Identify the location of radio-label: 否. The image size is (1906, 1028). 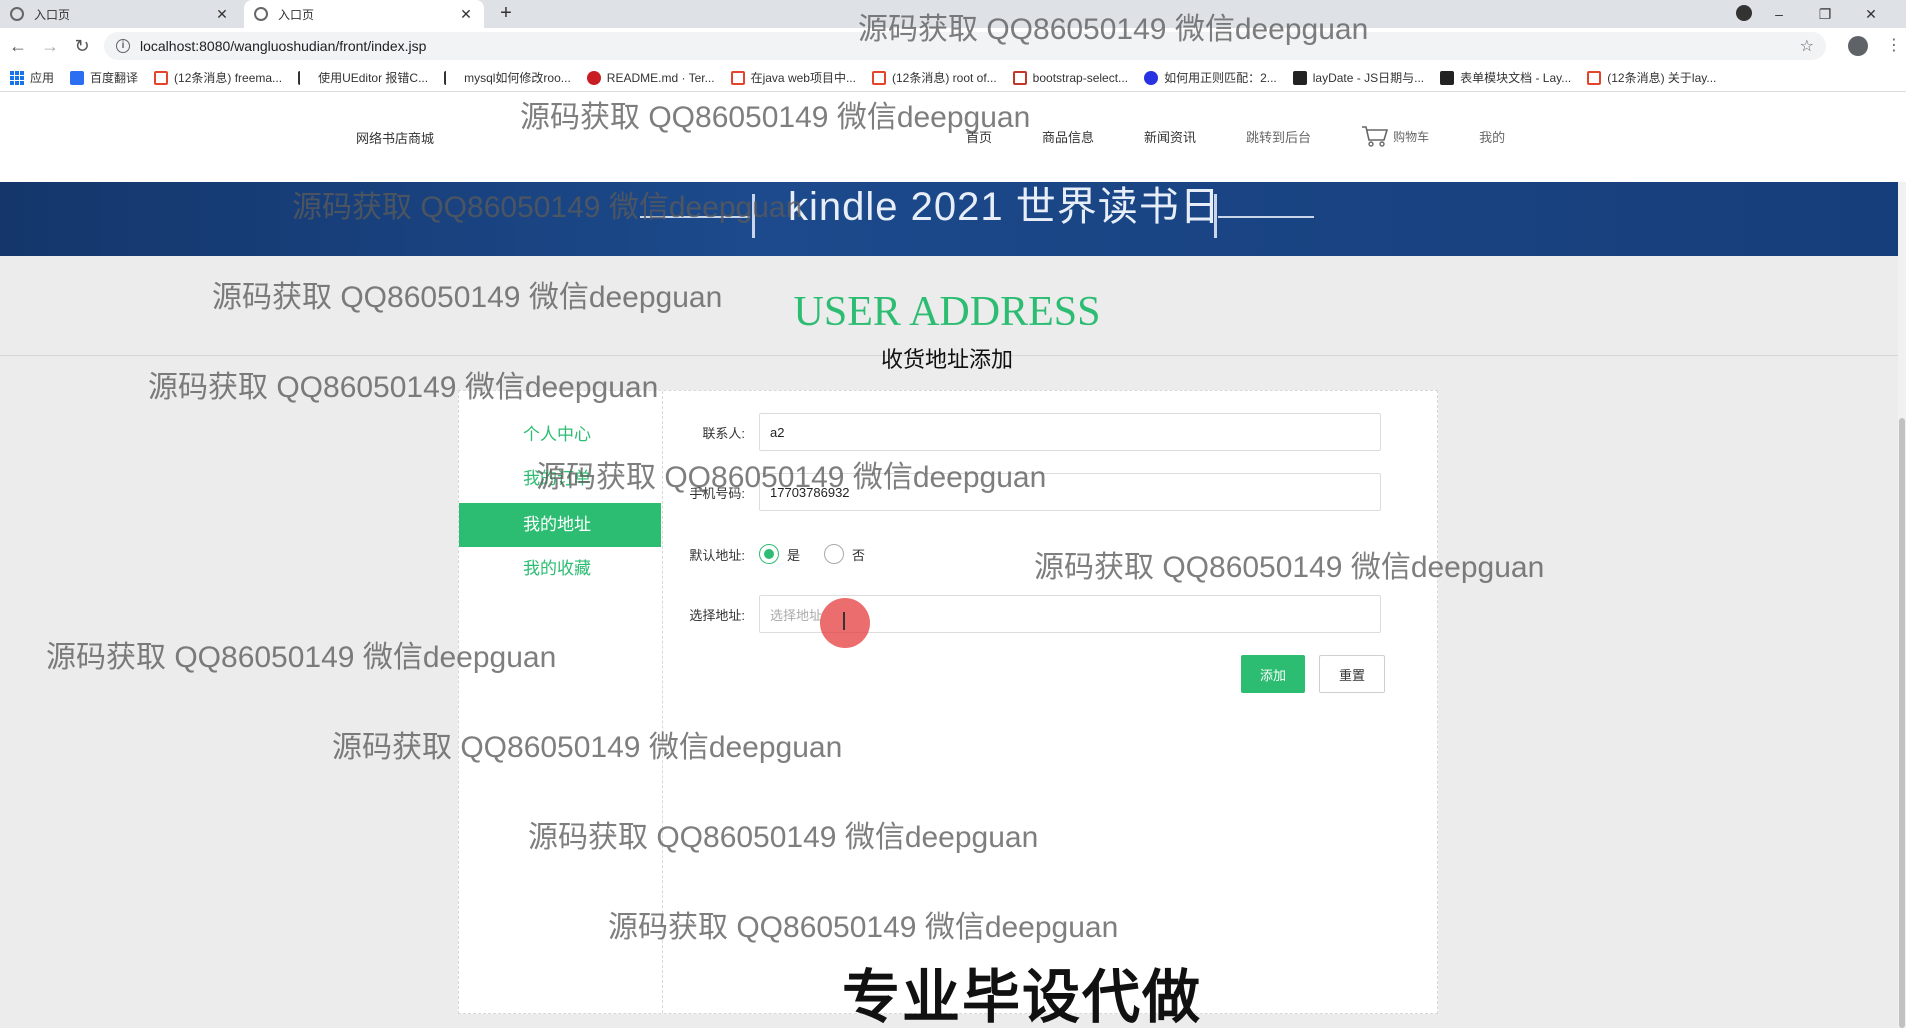
(859, 555).